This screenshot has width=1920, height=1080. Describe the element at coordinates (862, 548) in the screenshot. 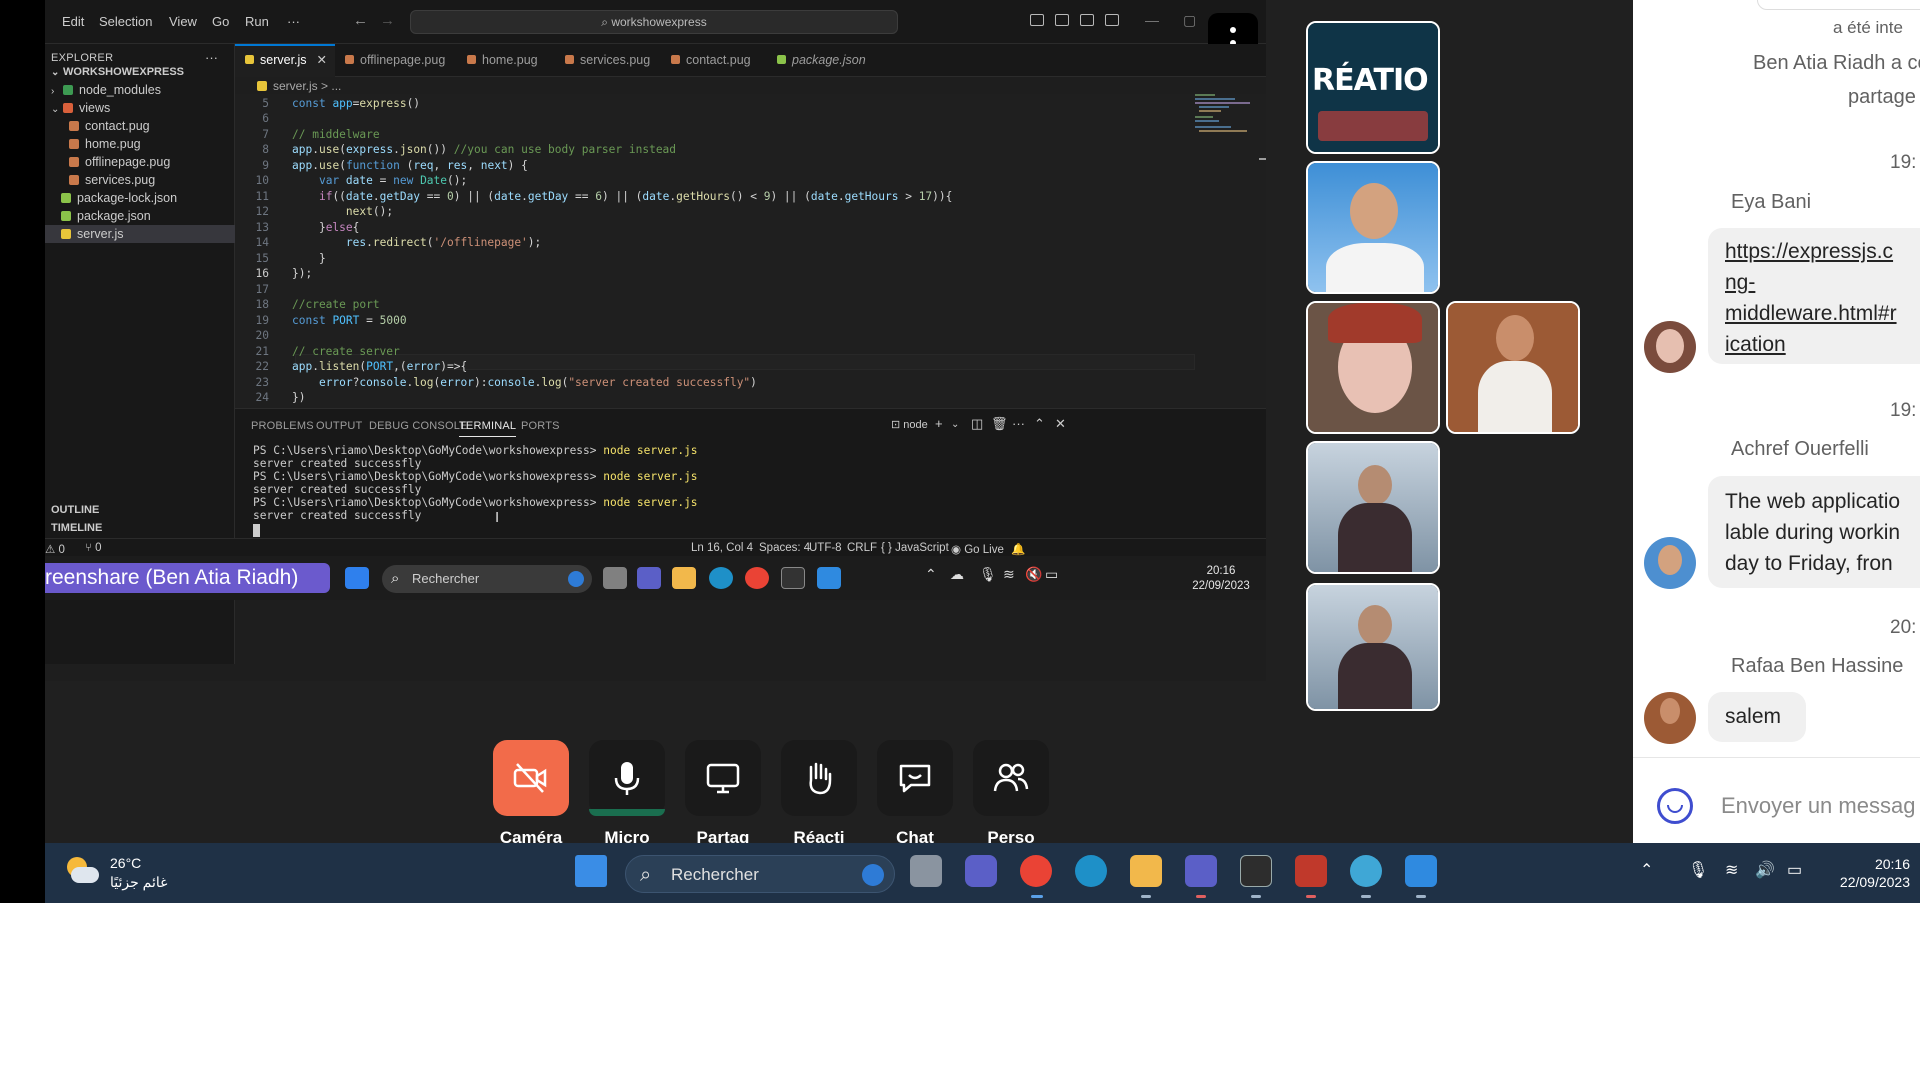

I see `end-of-line: CRLF` at that location.